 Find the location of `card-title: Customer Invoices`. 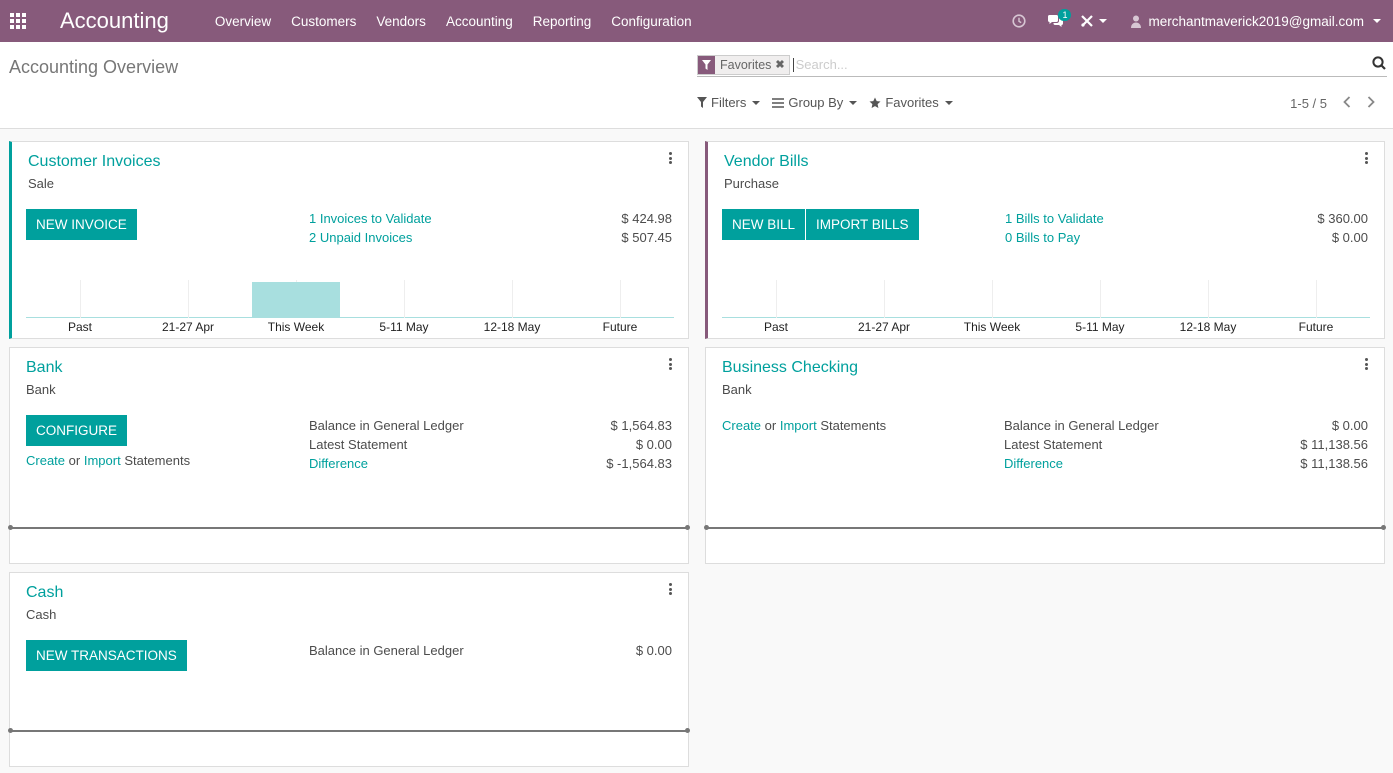

card-title: Customer Invoices is located at coordinates (94, 162).